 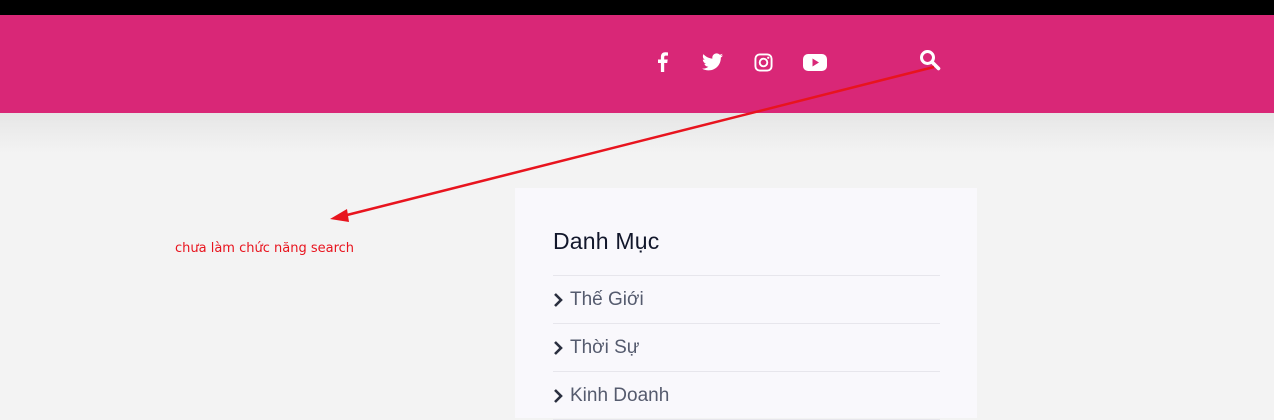 I want to click on twitter-link, so click(x=712, y=62).